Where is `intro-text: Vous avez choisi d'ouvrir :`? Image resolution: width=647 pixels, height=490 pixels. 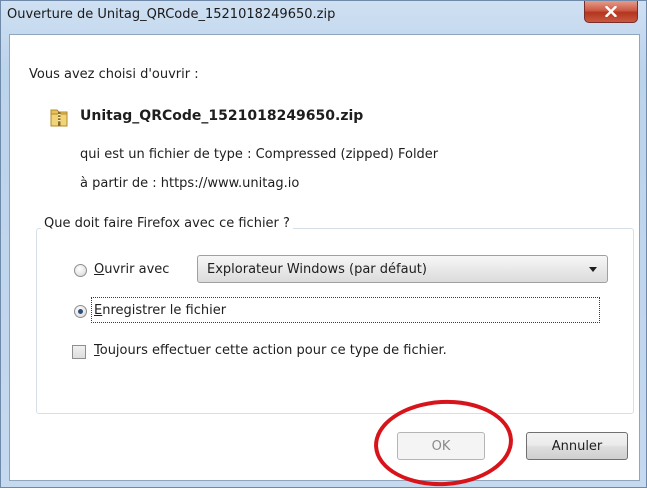
intro-text: Vous avez choisi d'ouvrir : is located at coordinates (114, 74).